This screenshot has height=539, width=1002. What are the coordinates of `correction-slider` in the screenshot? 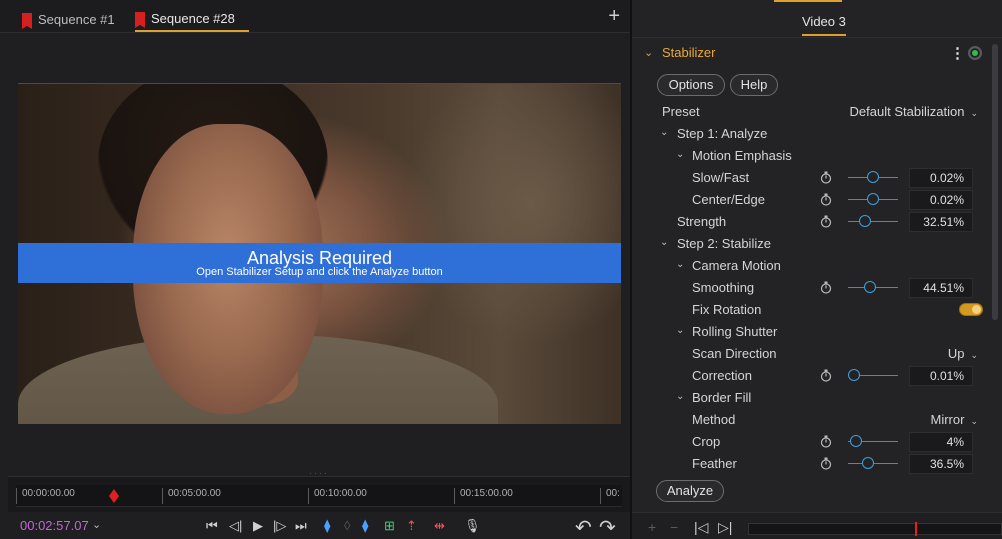 It's located at (873, 375).